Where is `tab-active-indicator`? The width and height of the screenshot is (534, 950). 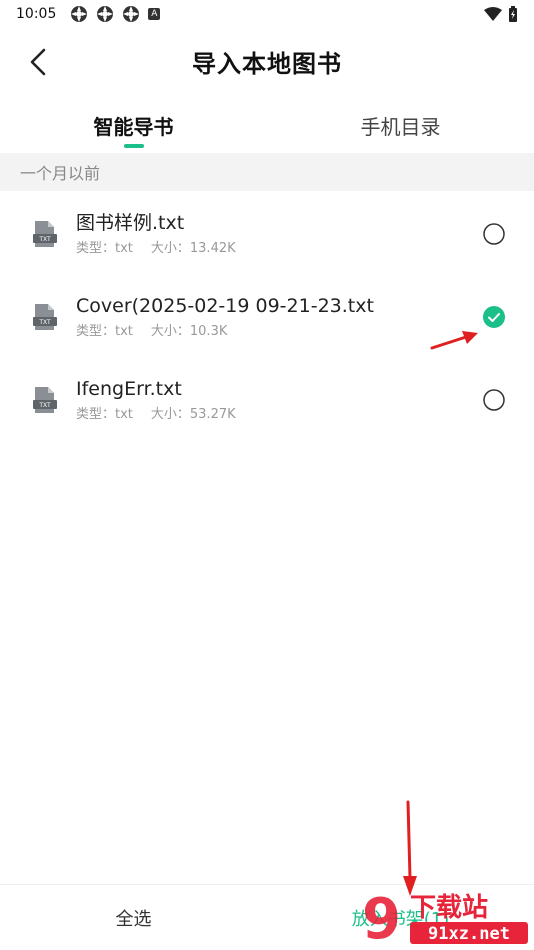
tab-active-indicator is located at coordinates (133, 146).